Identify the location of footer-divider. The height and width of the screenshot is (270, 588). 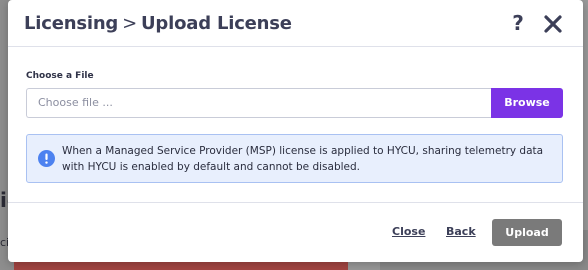
(295, 202).